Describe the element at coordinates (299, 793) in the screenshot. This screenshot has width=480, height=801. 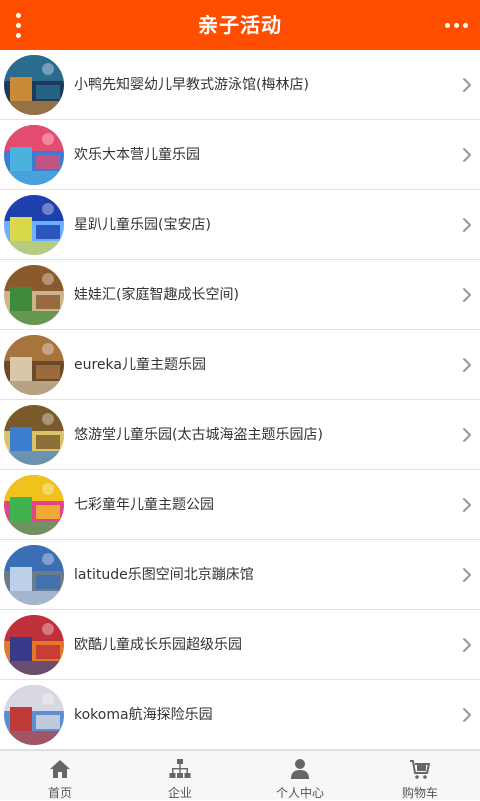
I see `tab-profile-label: 个人中心` at that location.